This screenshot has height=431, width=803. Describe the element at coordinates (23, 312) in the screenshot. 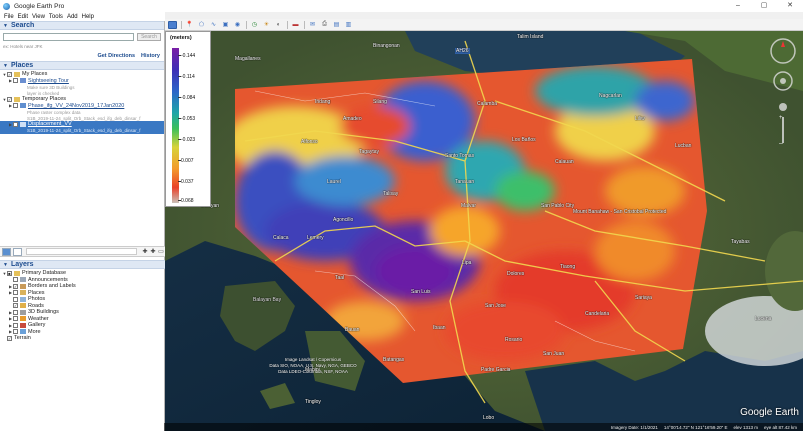

I see `building-icon` at that location.